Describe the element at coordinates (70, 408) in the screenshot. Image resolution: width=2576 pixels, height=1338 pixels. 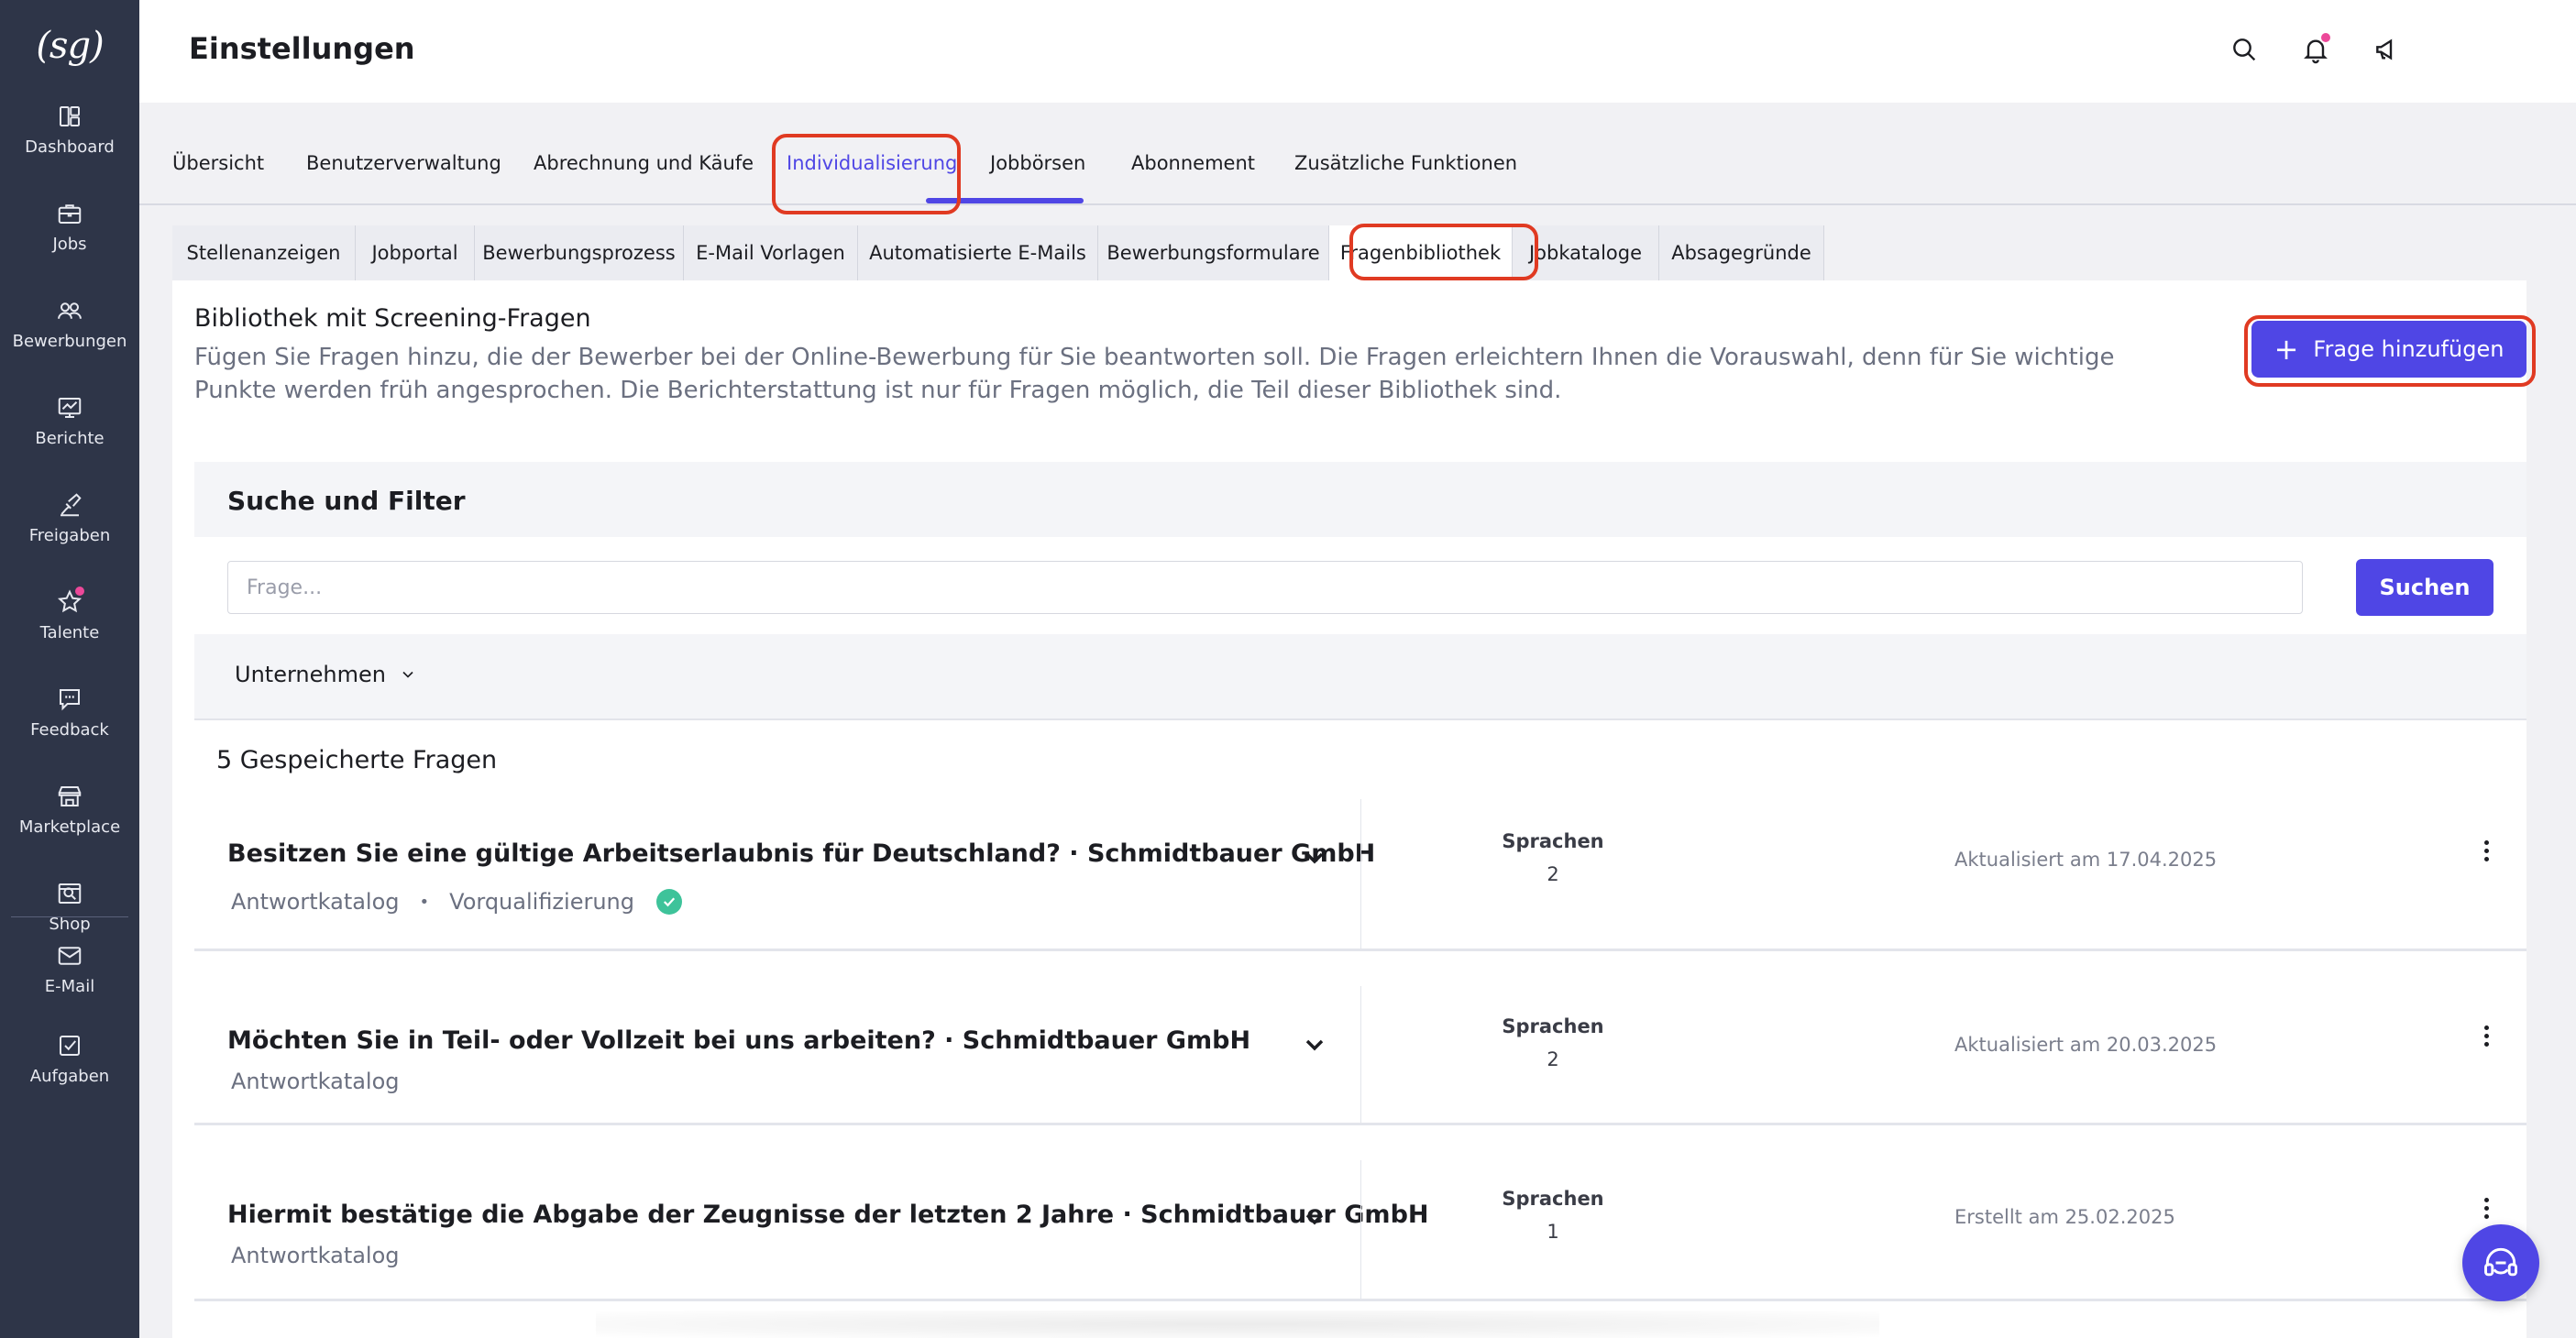
I see `report-icon` at that location.